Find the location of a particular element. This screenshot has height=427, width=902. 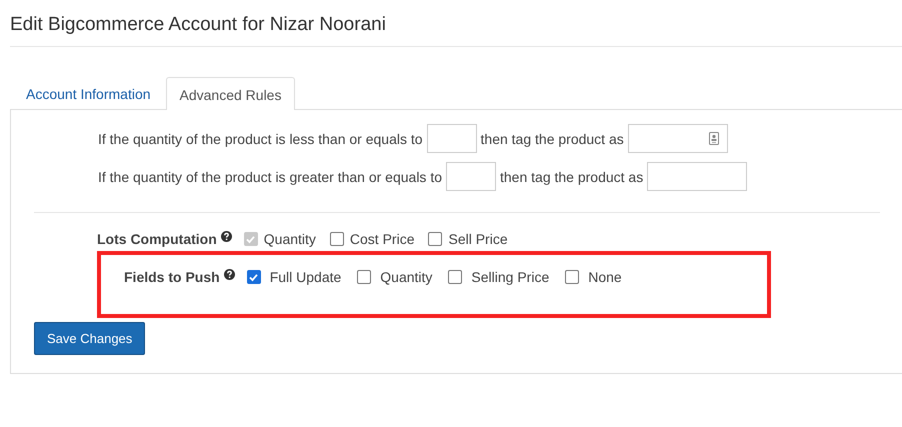

checkbox-label: Sell Price is located at coordinates (478, 239).